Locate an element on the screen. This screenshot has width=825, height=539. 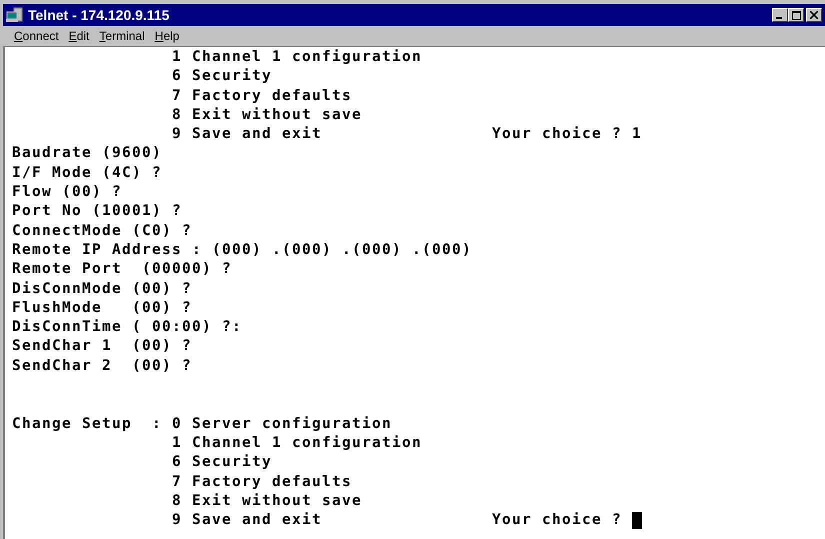
maximize-icon is located at coordinates (796, 15).